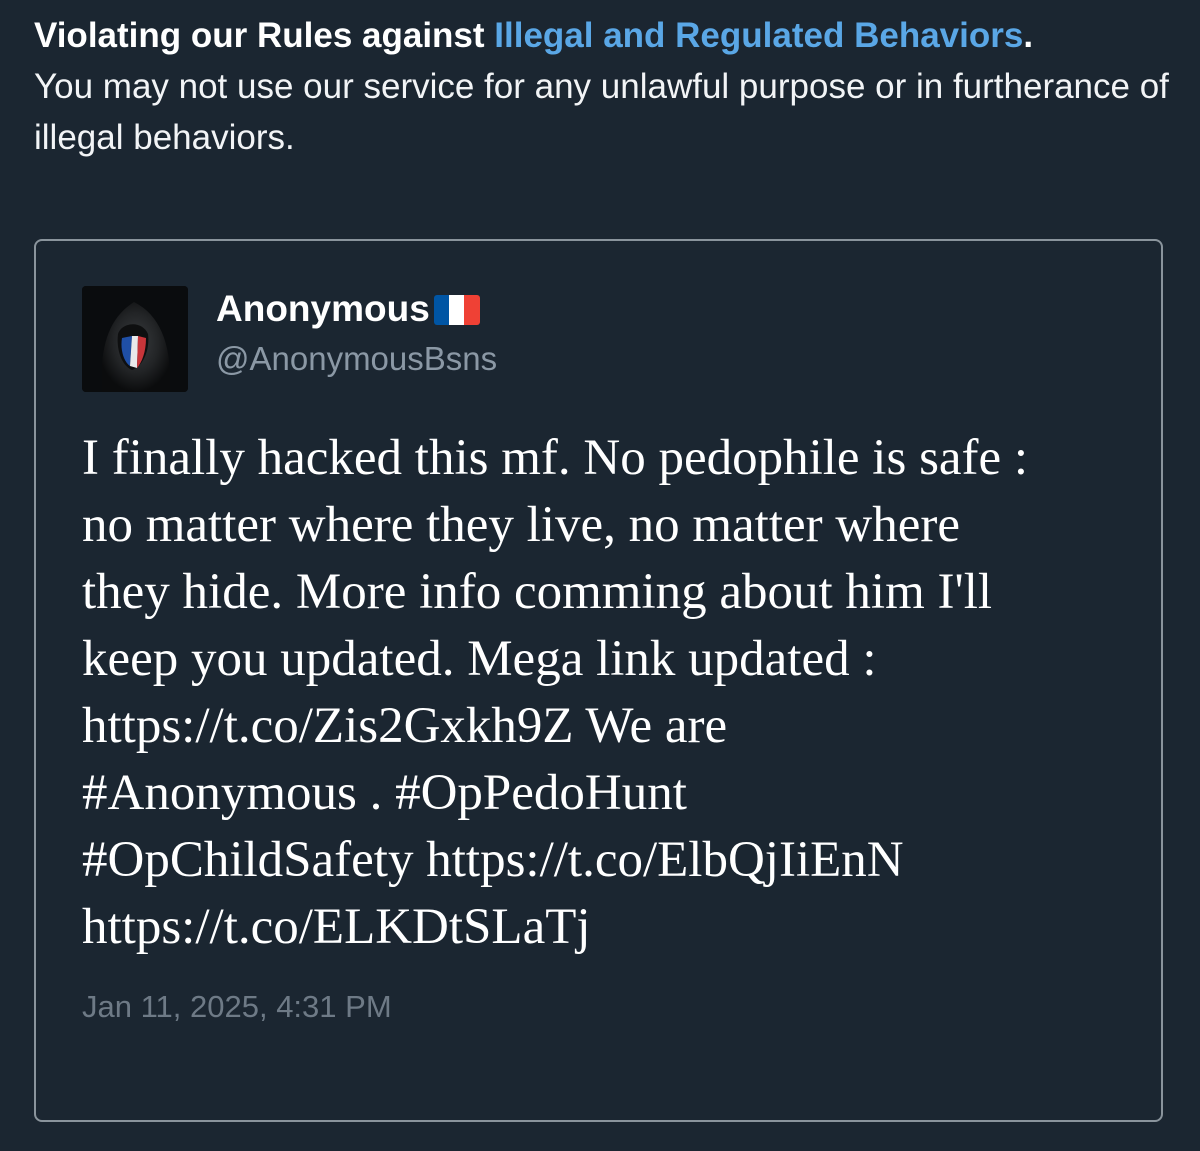 This screenshot has width=1200, height=1151. I want to click on display-name: Anonymous, so click(356, 309).